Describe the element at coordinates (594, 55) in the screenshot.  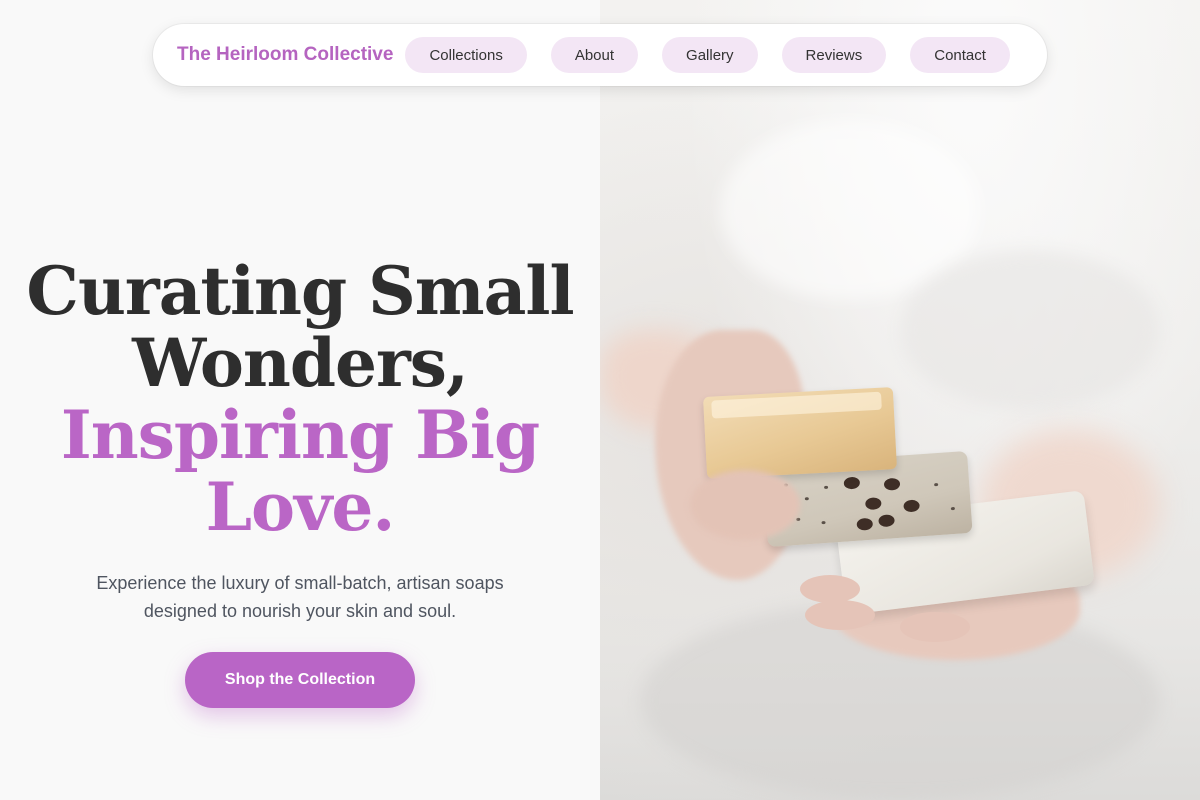
I see `nav-link-about: About` at that location.